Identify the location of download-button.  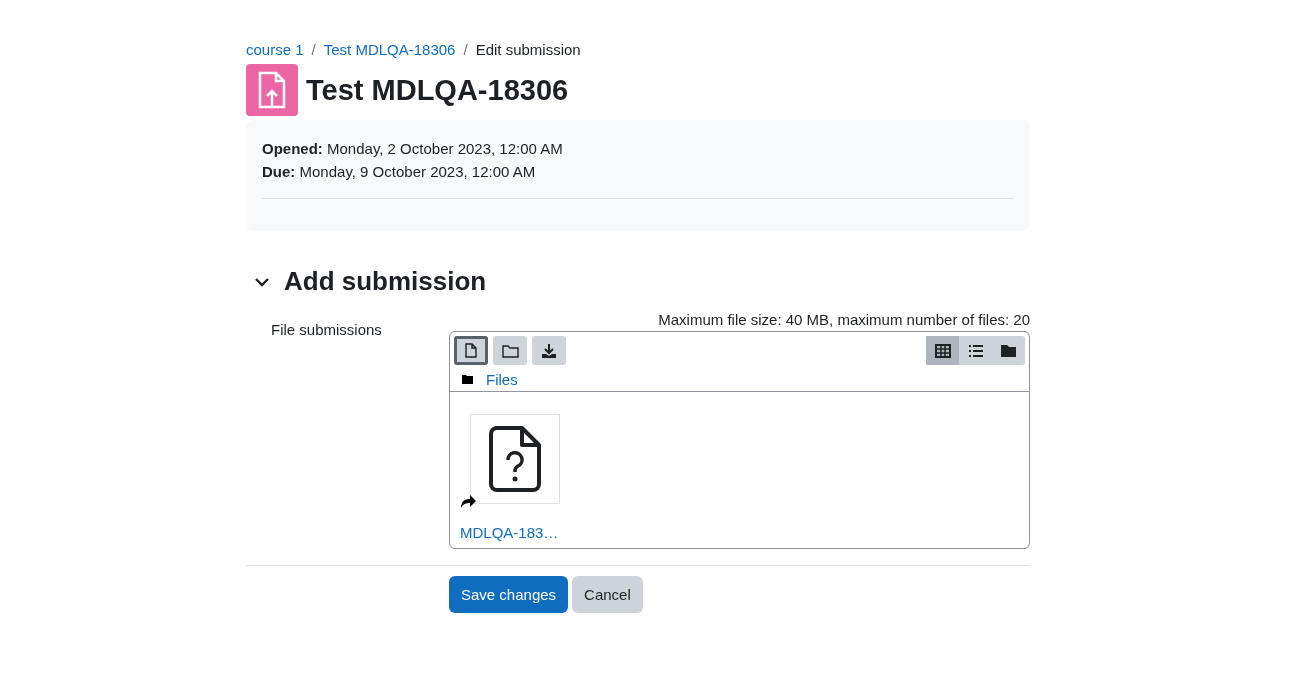
(549, 350).